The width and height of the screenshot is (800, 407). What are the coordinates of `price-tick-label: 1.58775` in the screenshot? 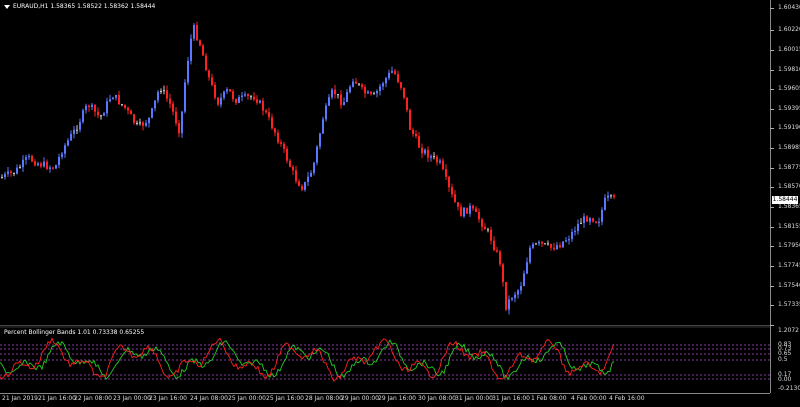 It's located at (789, 167).